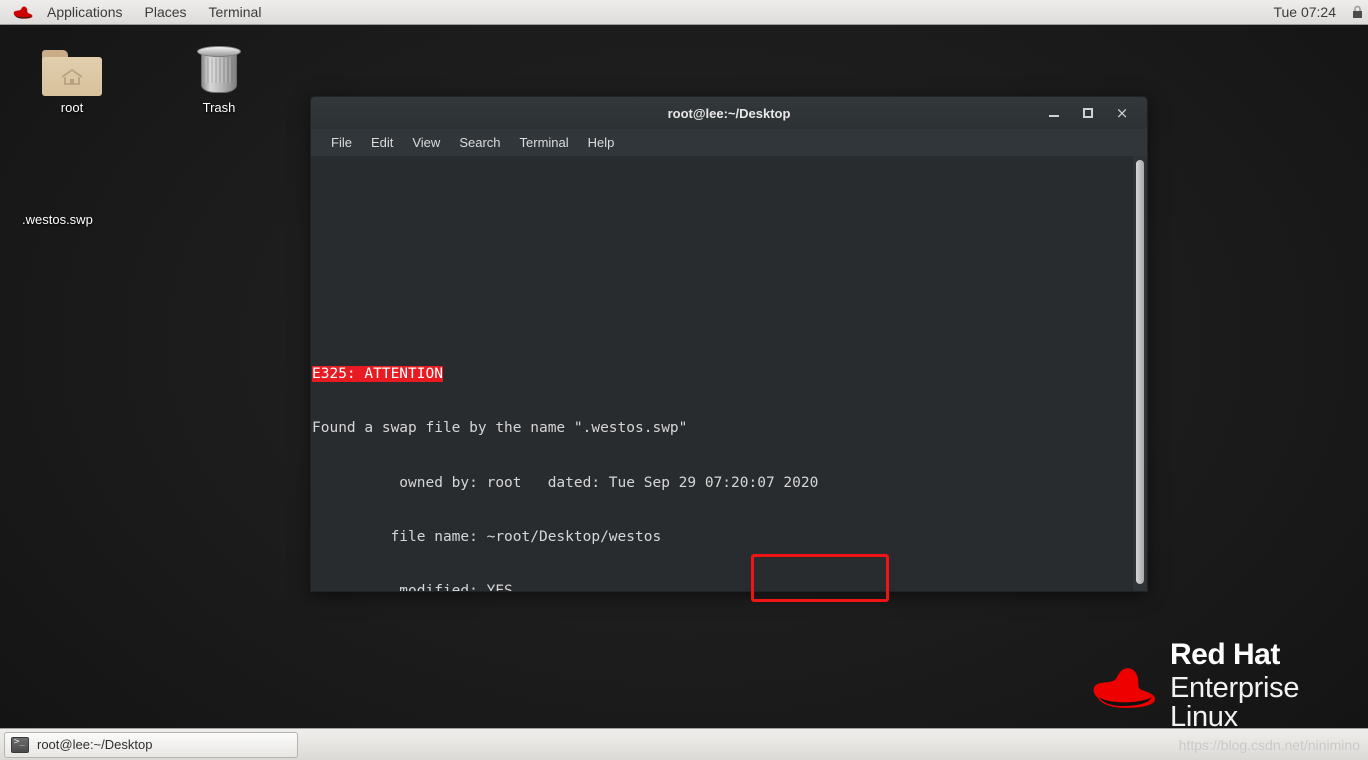 Image resolution: width=1368 pixels, height=760 pixels. I want to click on redhat-logo-text: Red Hat Enterprise Linux, so click(1269, 686).